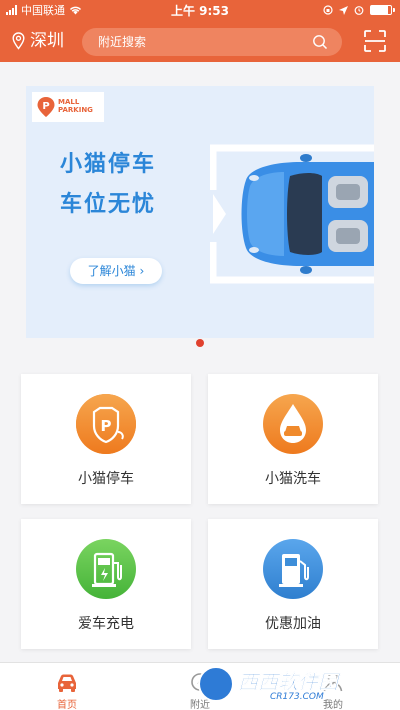 This screenshot has height=710, width=400. I want to click on learn-more-label: 了解小猫, so click(113, 271).